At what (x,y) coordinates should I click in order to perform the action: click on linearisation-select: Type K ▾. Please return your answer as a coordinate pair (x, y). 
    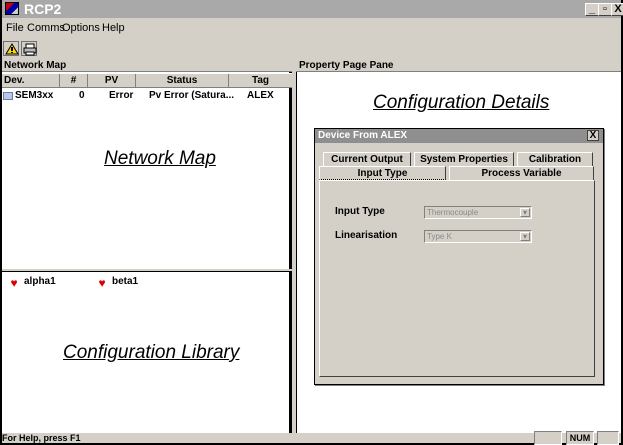
    Looking at the image, I should click on (478, 236).